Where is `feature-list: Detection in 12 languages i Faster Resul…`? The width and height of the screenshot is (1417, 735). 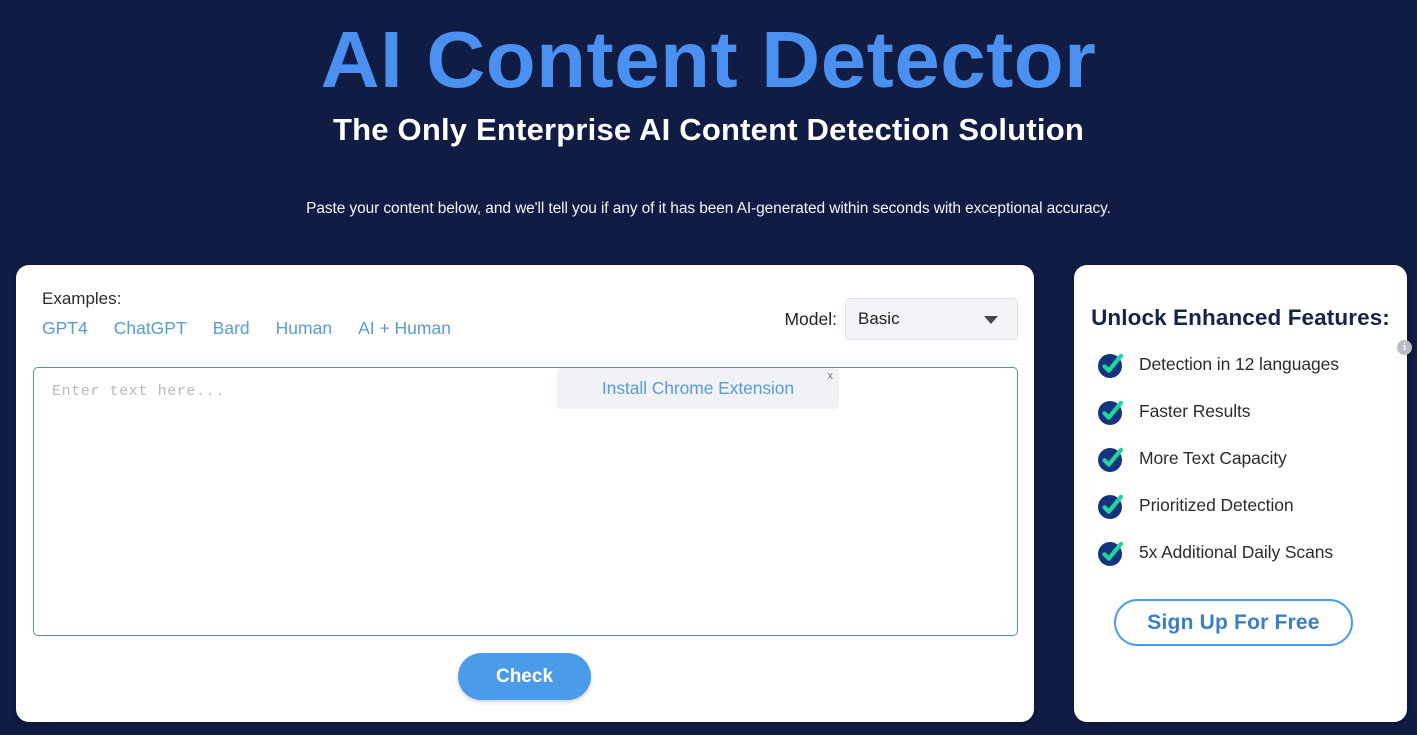 feature-list: Detection in 12 languages i Faster Resul… is located at coordinates (1254, 458).